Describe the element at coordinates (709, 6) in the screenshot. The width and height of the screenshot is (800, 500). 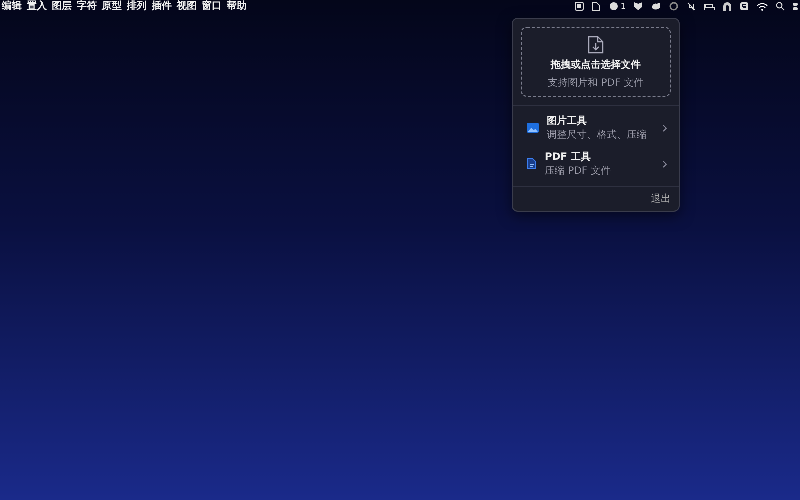
I see `bed-icon` at that location.